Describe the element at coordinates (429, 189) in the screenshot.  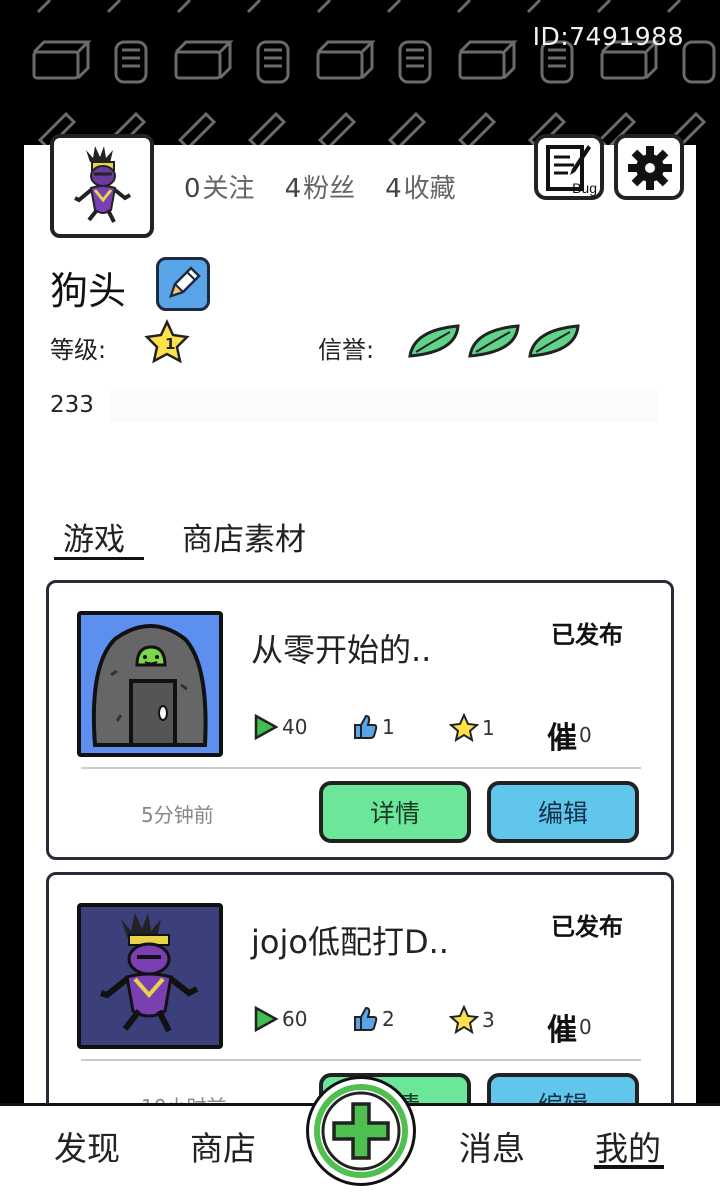
I see `favorites-label: 收藏` at that location.